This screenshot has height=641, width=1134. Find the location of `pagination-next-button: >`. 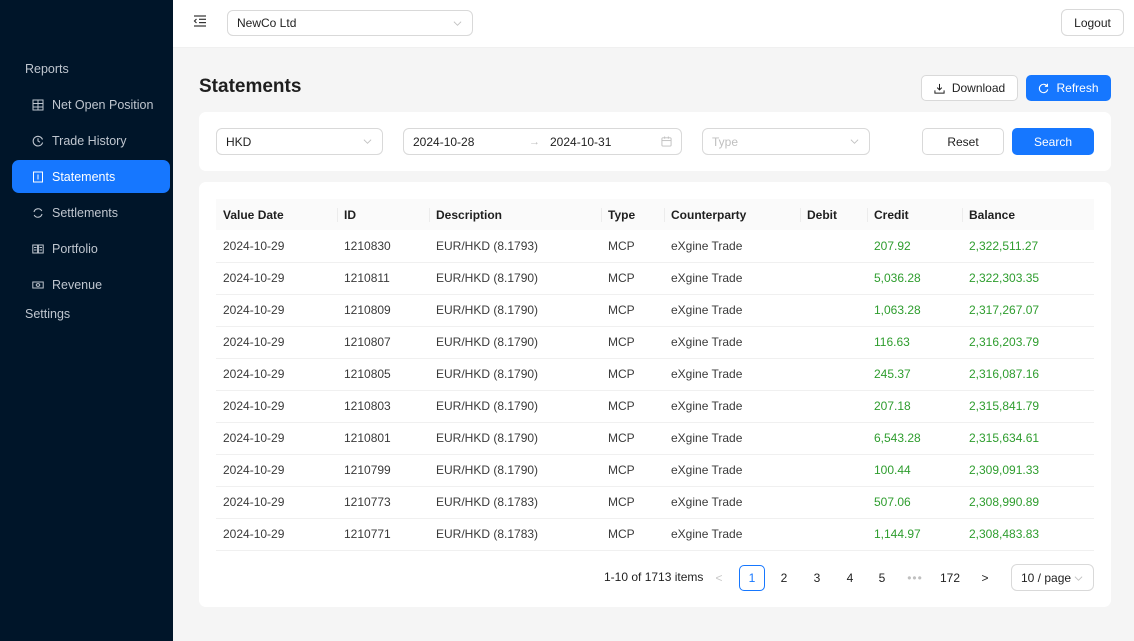

pagination-next-button: > is located at coordinates (985, 578).